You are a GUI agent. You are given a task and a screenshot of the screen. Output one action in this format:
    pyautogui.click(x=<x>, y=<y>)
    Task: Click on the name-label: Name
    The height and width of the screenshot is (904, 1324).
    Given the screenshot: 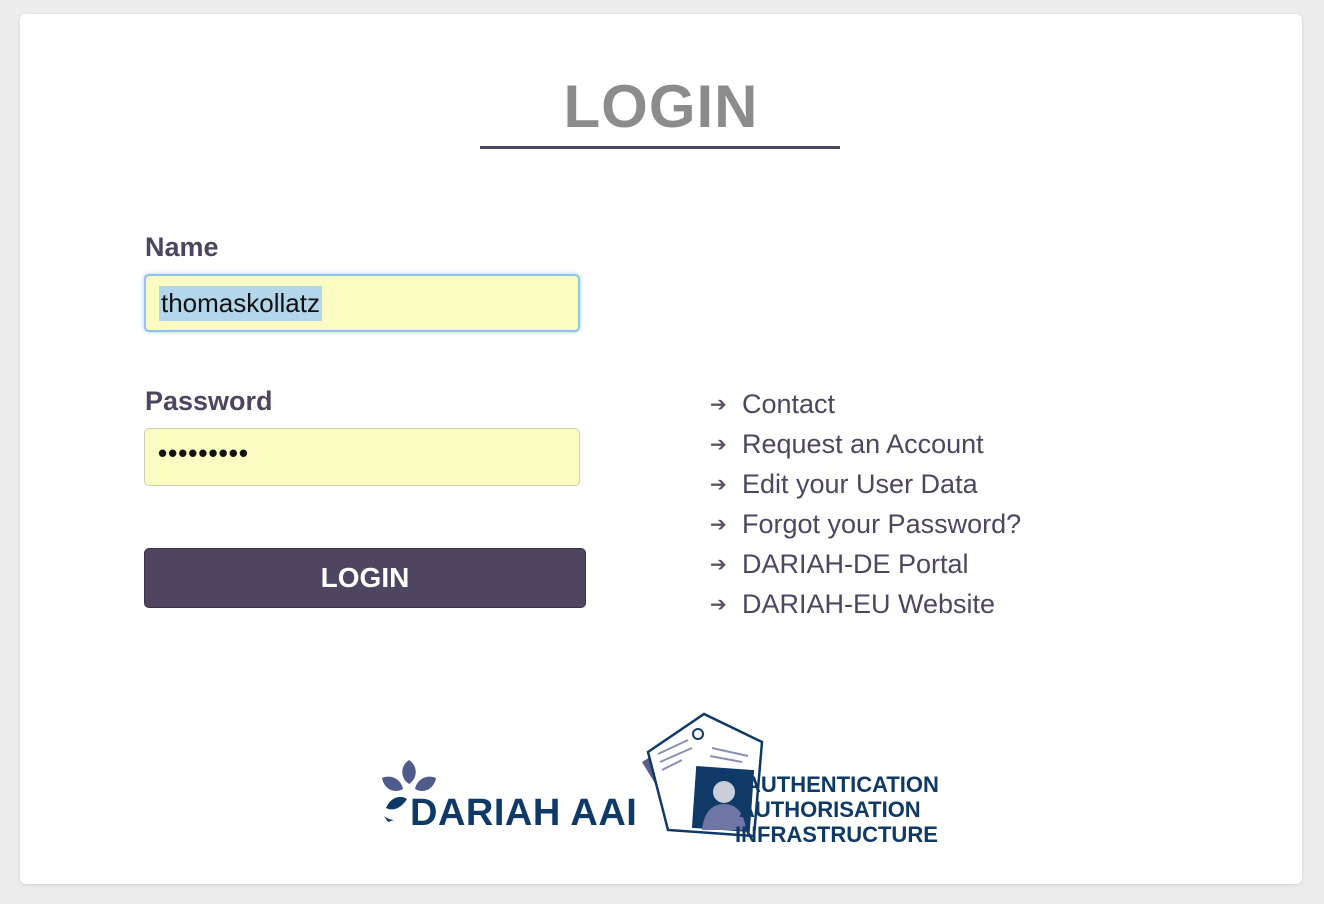 What is the action you would take?
    pyautogui.click(x=182, y=247)
    